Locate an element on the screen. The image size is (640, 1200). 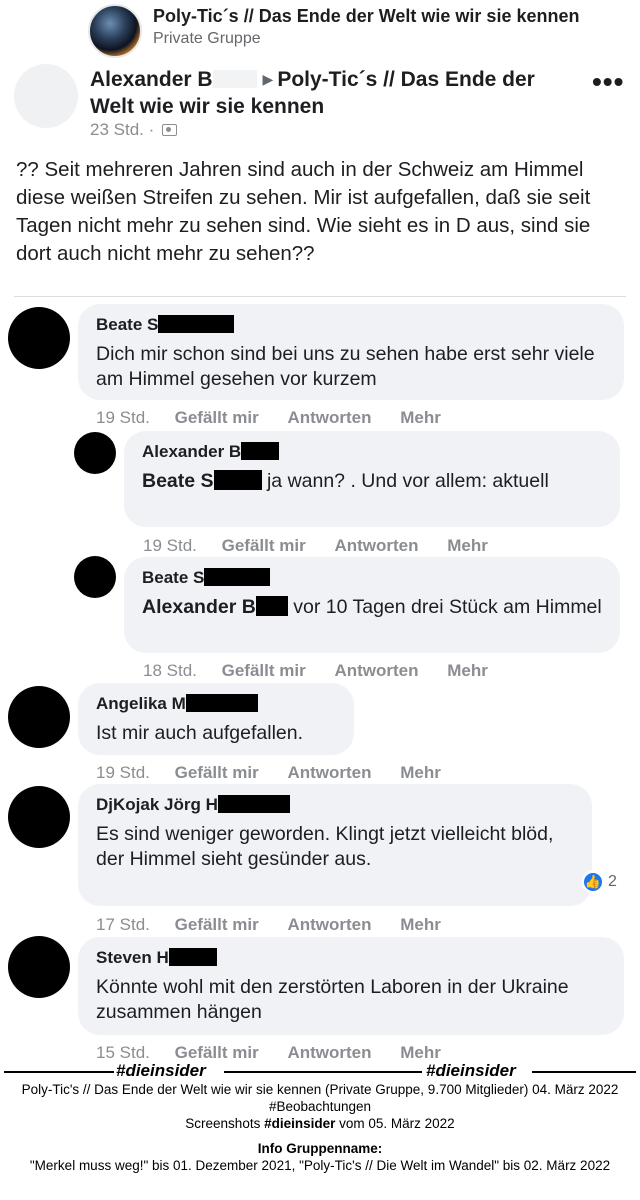
post-author-name: Alexander B is located at coordinates (151, 79).